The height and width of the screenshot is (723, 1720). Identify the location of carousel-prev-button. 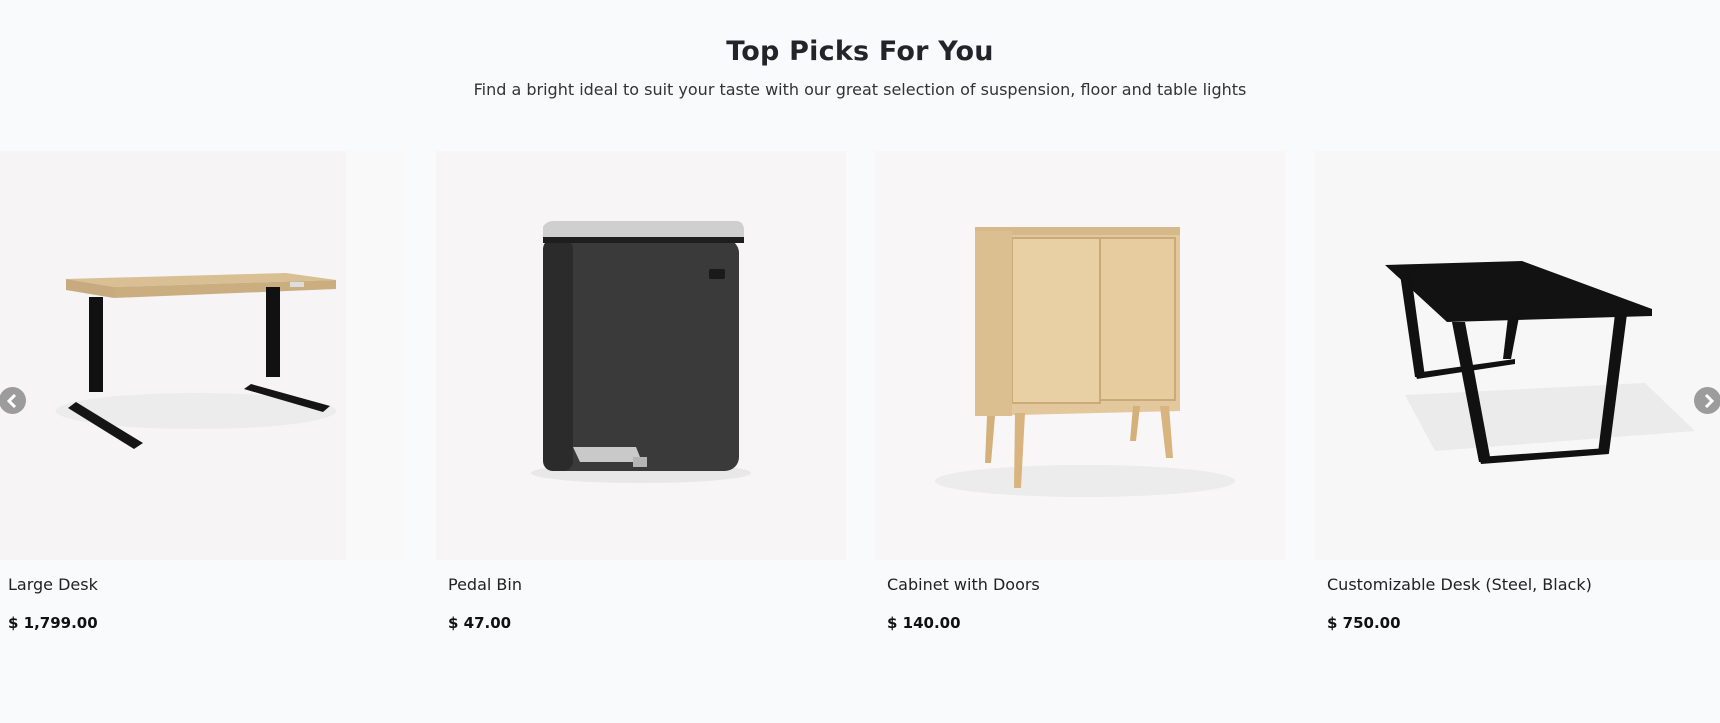
(13, 400).